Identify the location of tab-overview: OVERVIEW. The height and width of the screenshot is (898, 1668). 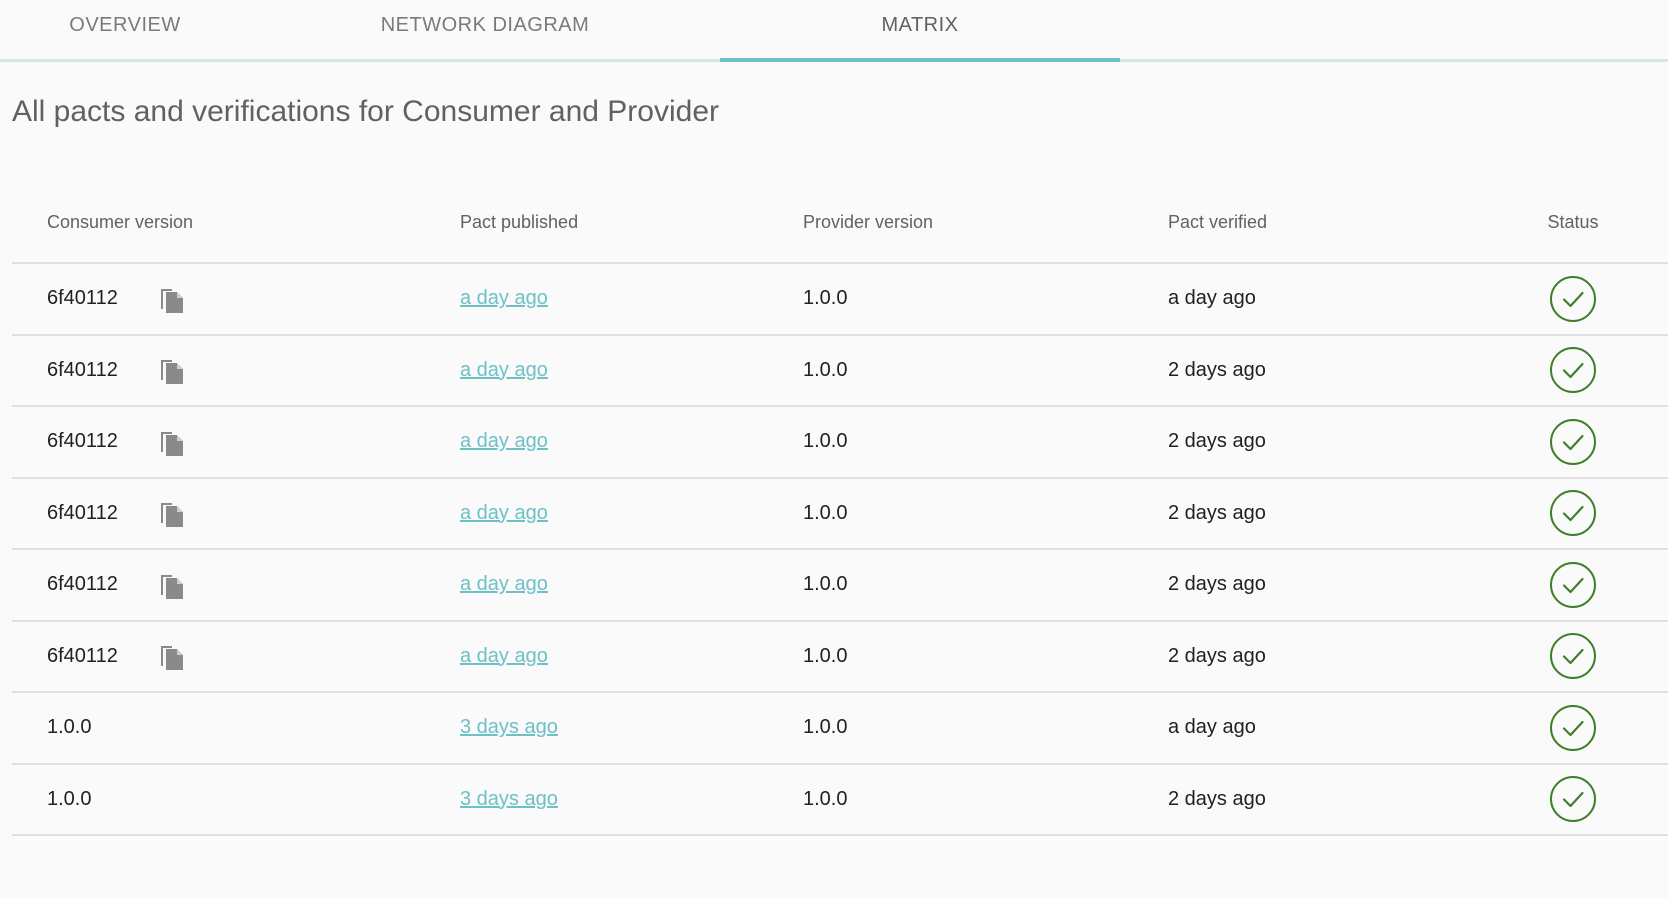
(125, 29).